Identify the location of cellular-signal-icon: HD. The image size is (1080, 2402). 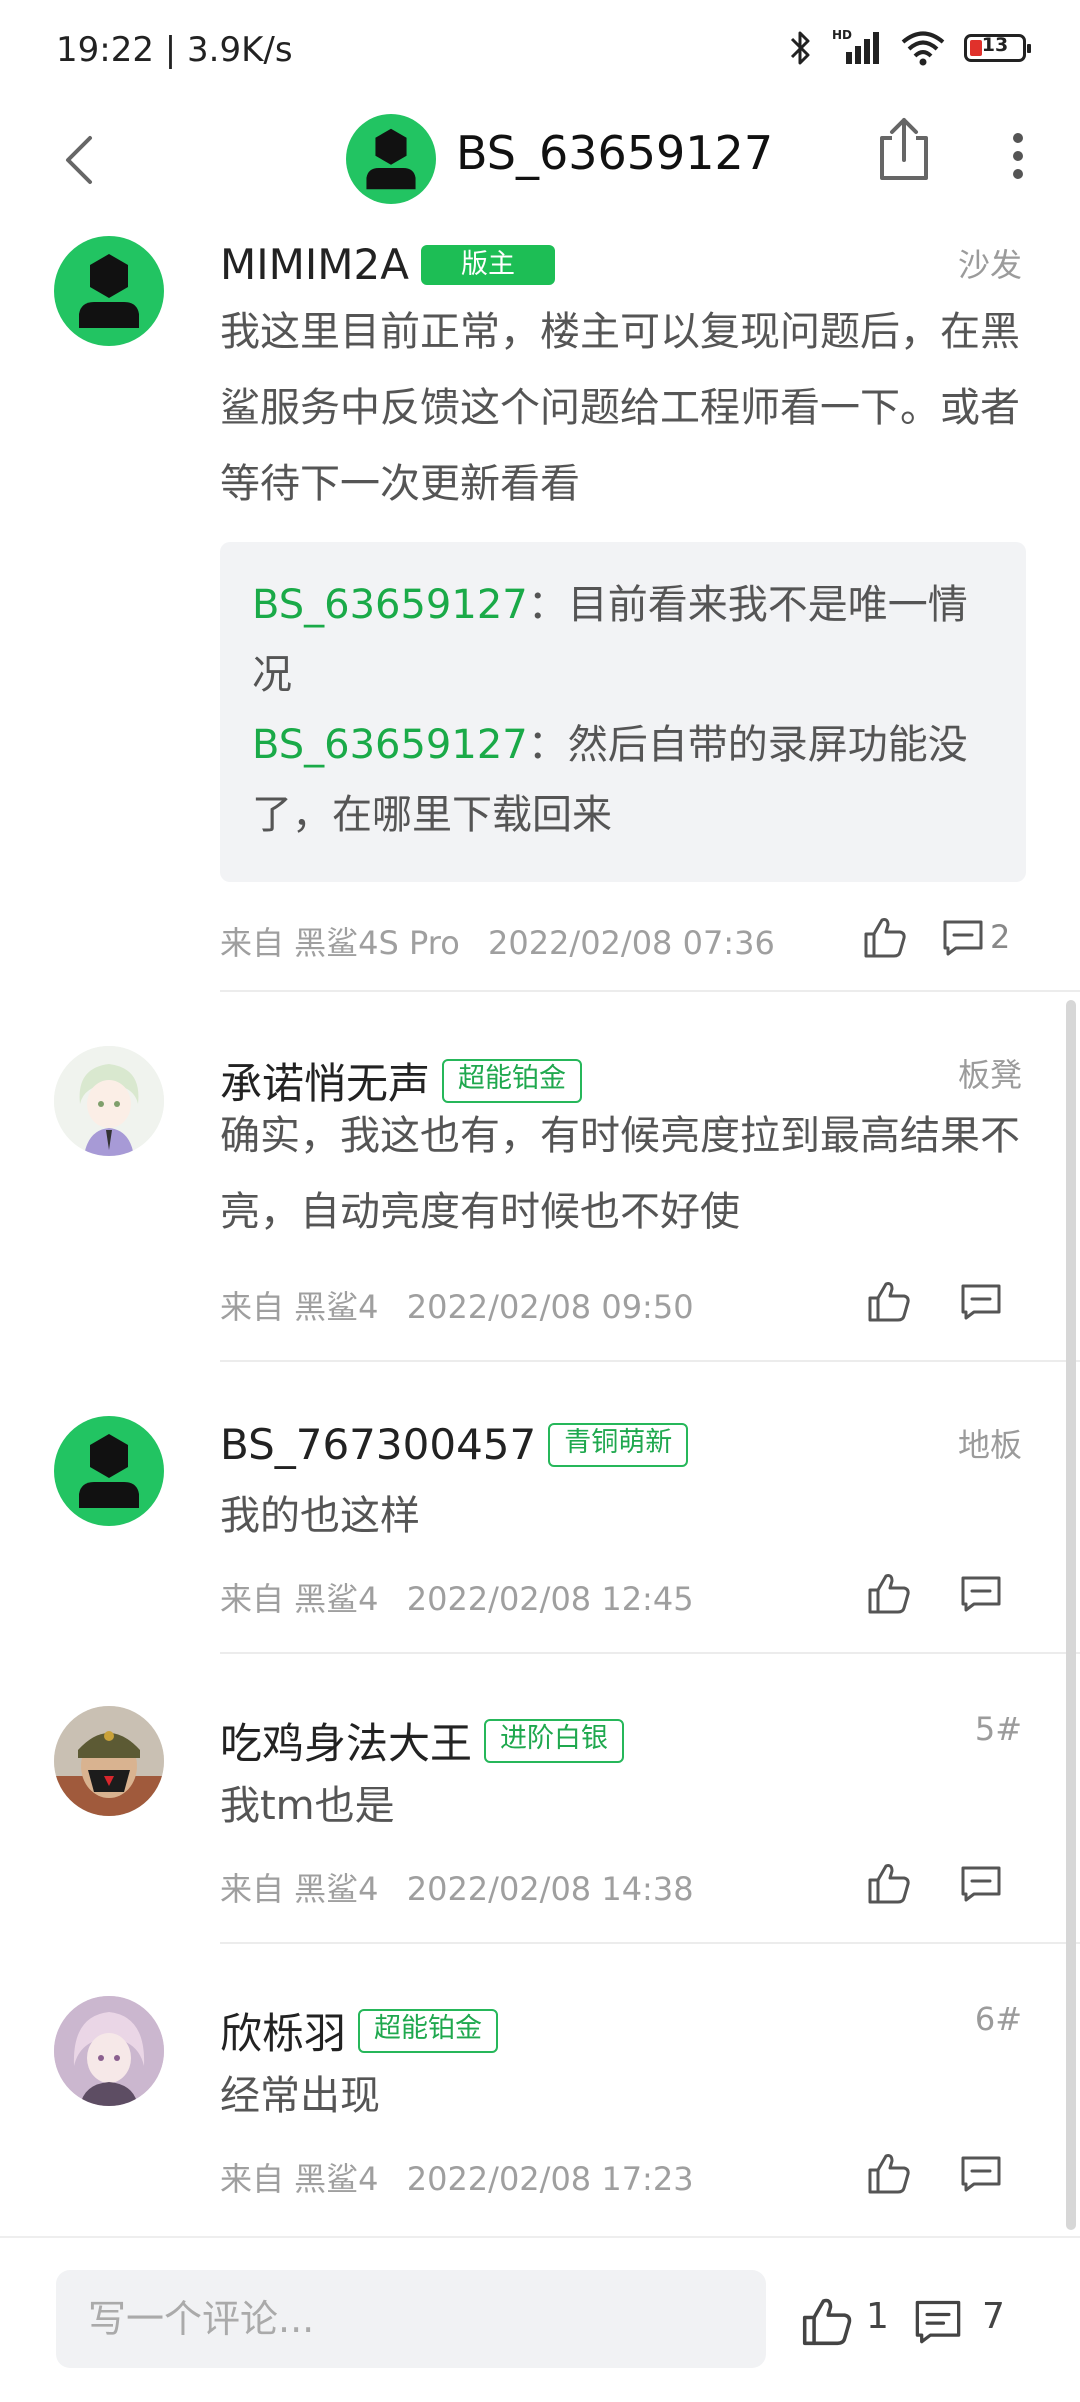
(857, 48).